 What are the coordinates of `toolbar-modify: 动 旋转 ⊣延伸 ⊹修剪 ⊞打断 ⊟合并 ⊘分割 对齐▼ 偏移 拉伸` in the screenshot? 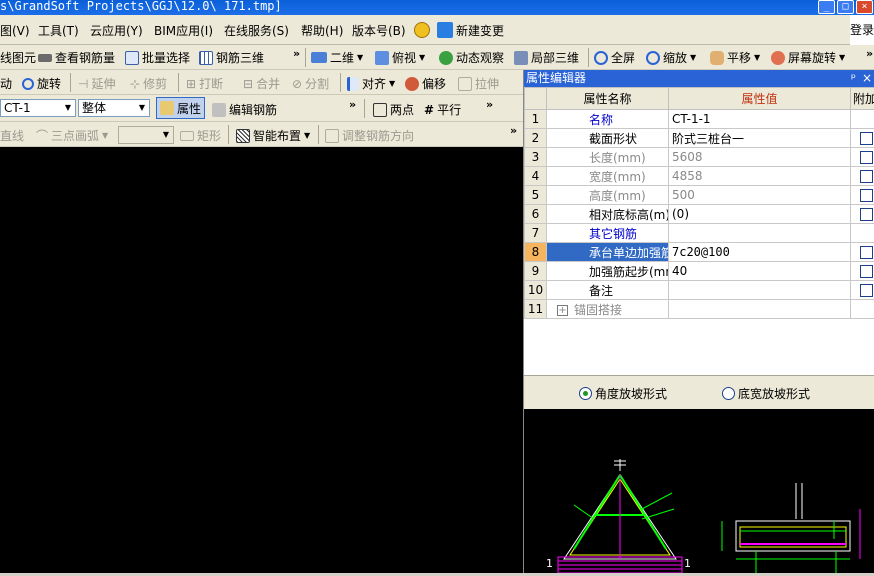 It's located at (261, 82).